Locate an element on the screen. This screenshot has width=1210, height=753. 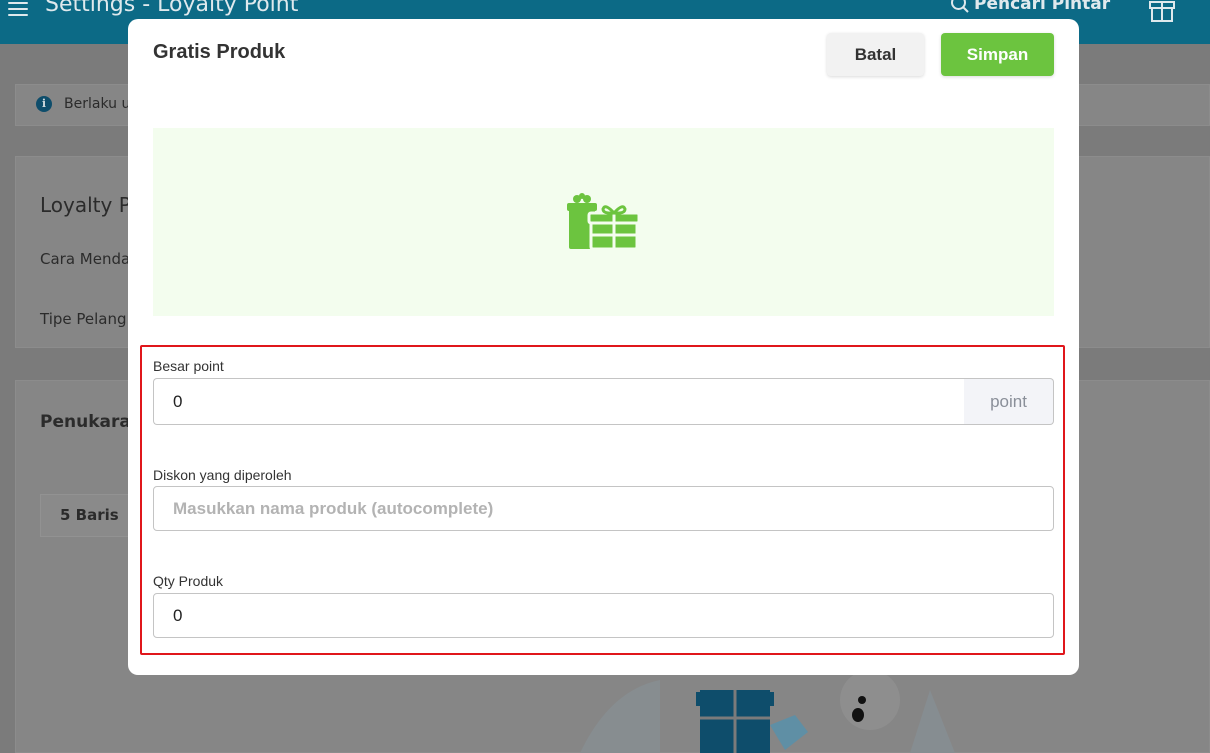
customer-type-label: Tipe Pelang is located at coordinates (83, 319).